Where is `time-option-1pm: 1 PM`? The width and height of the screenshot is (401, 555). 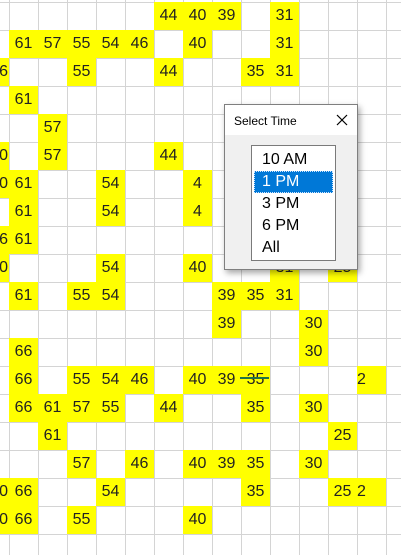
time-option-1pm: 1 PM is located at coordinates (293, 182).